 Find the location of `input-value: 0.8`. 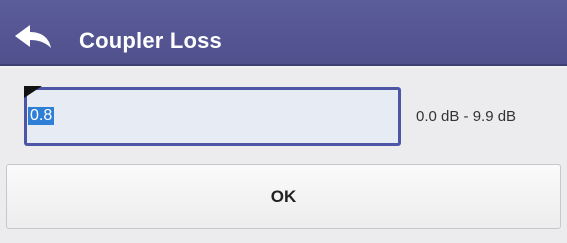

input-value: 0.8 is located at coordinates (41, 116).